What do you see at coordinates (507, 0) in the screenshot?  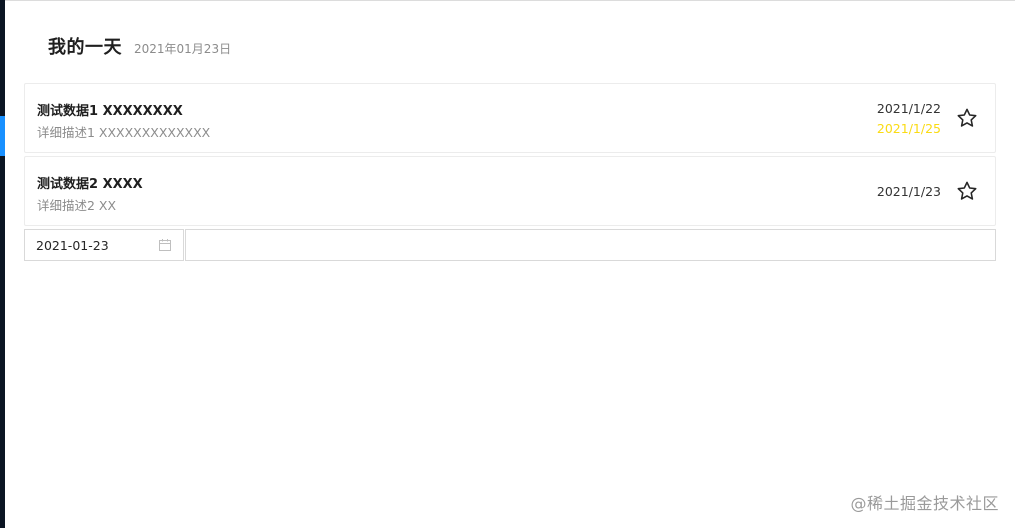 I see `top-border` at bounding box center [507, 0].